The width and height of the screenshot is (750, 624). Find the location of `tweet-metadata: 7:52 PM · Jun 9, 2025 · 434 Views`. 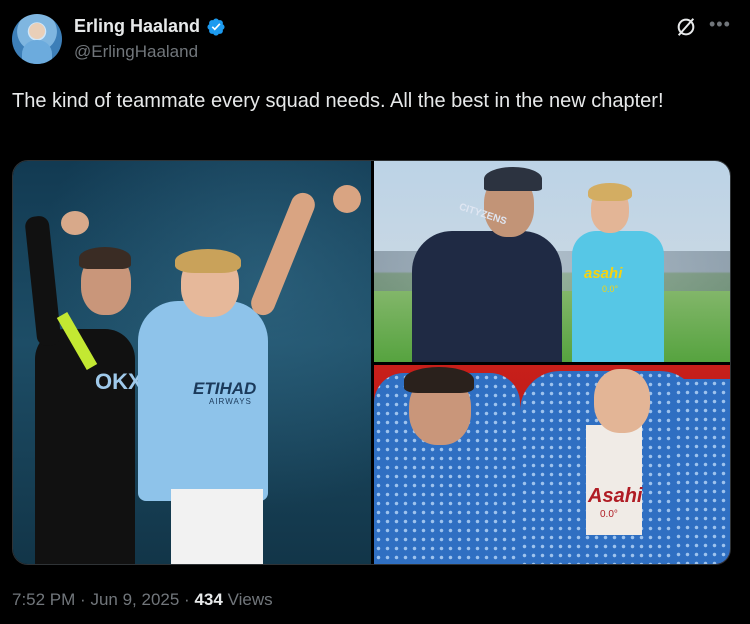

tweet-metadata: 7:52 PM · Jun 9, 2025 · 434 Views is located at coordinates (142, 600).